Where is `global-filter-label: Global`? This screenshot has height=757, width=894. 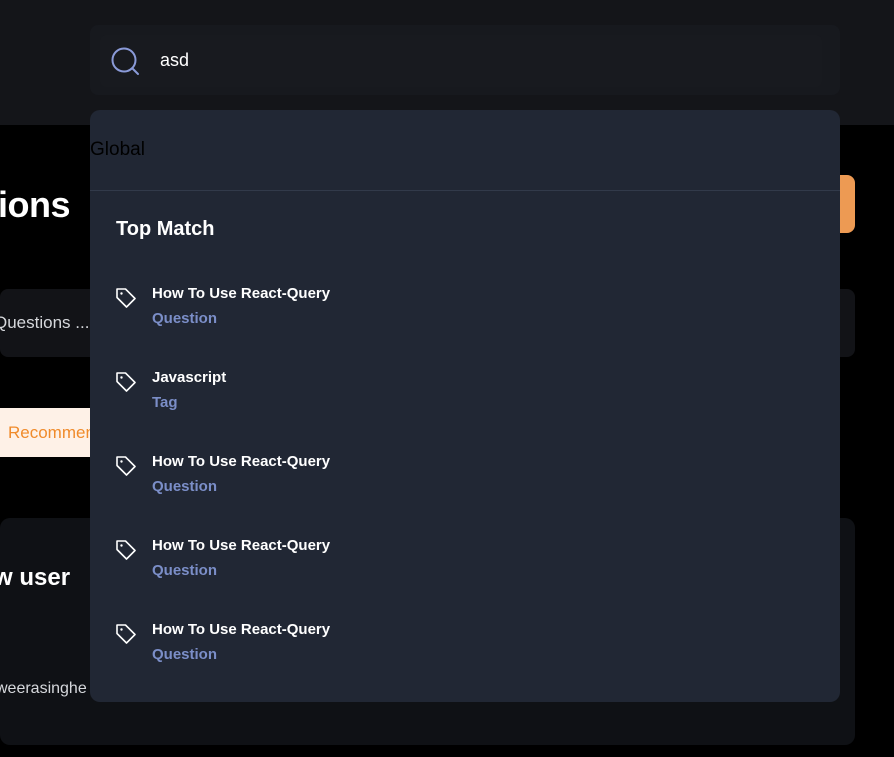 global-filter-label: Global is located at coordinates (117, 150).